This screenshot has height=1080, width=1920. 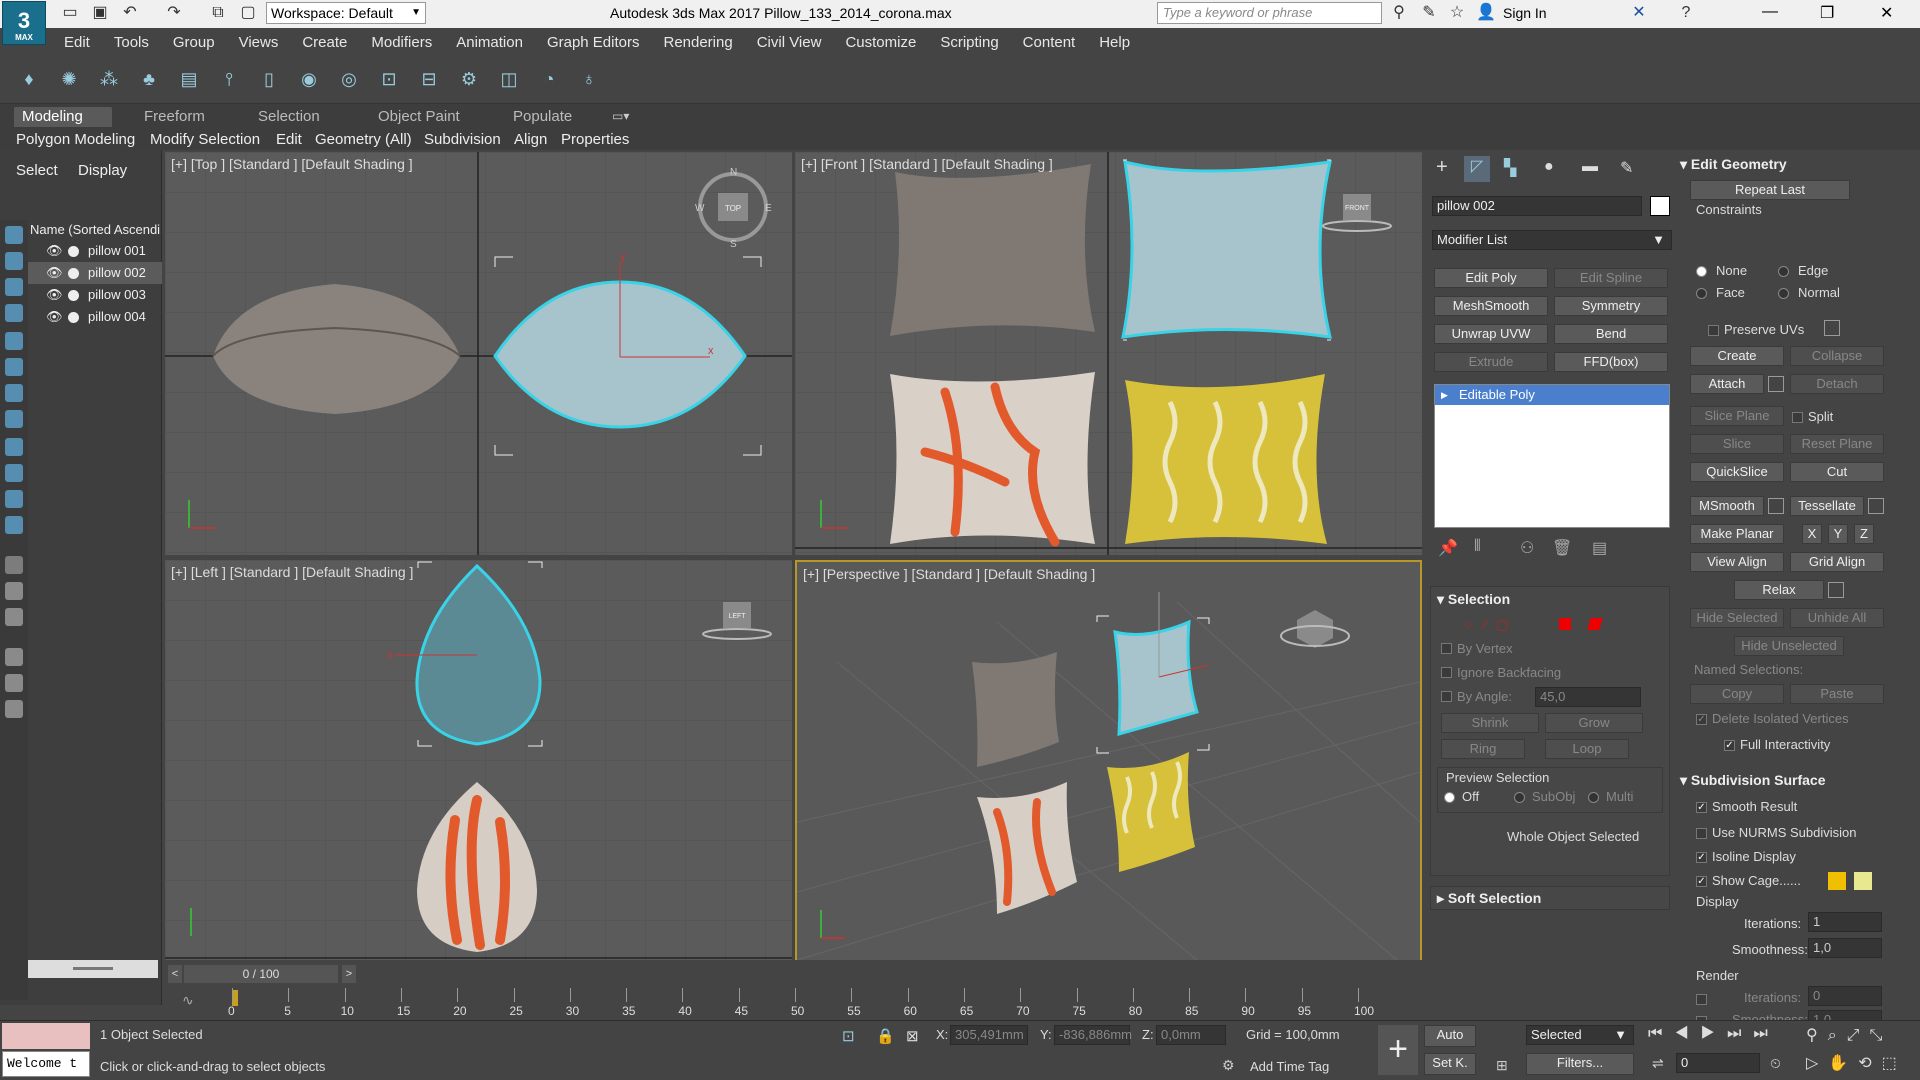 I want to click on hierarchy-tab-icon: ▚, so click(x=1510, y=168).